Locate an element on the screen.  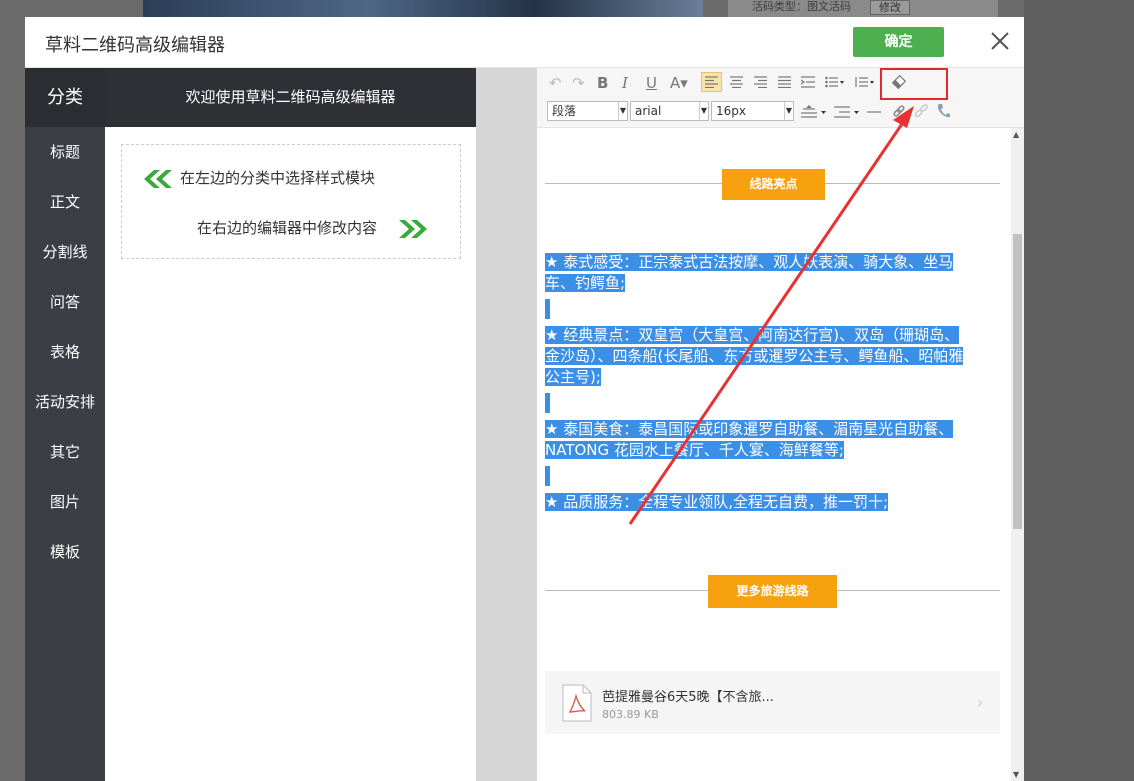
instruction-left: 在左边的分类中选择样式模块 is located at coordinates (258, 177).